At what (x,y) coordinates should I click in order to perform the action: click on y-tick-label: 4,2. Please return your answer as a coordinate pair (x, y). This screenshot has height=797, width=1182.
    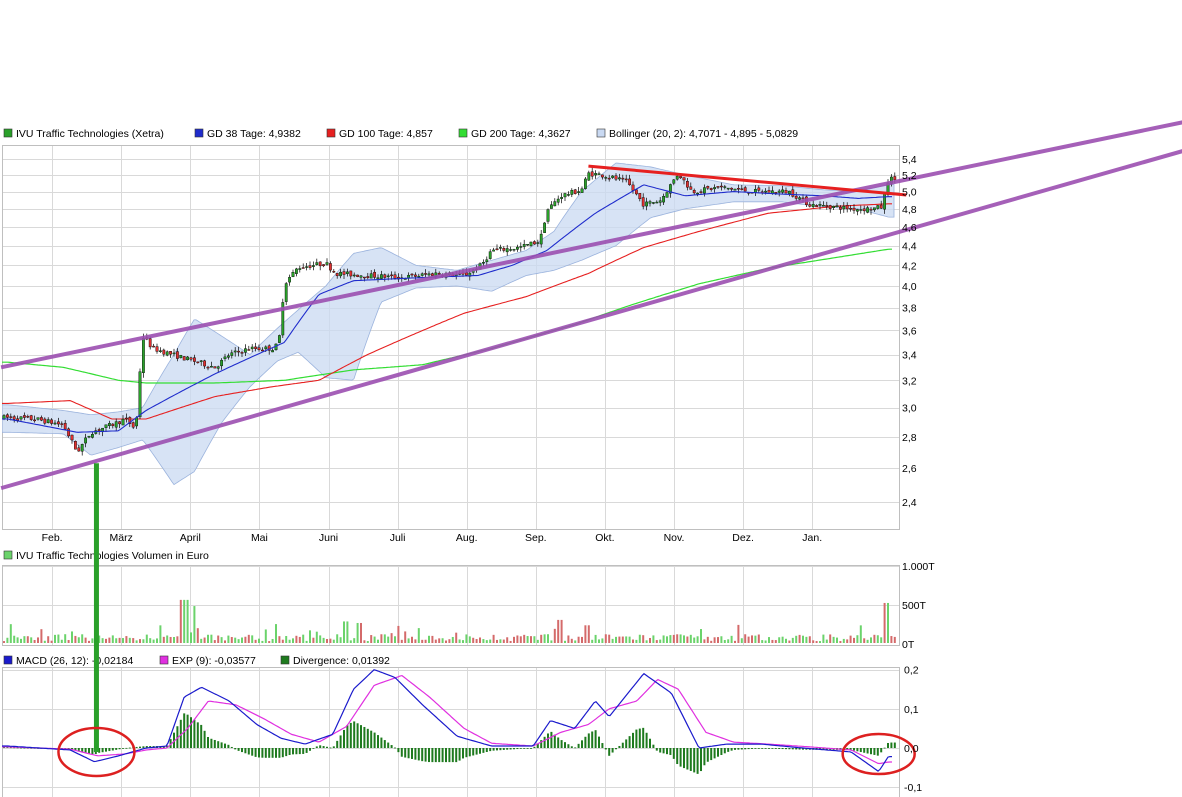
    Looking at the image, I should click on (909, 266).